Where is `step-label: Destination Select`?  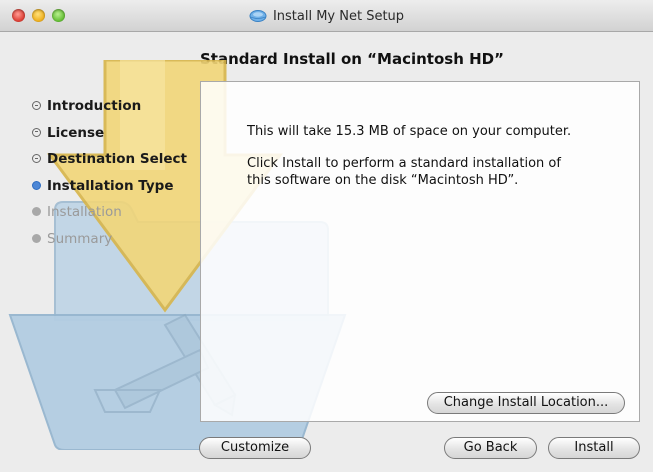
step-label: Destination Select is located at coordinates (117, 159).